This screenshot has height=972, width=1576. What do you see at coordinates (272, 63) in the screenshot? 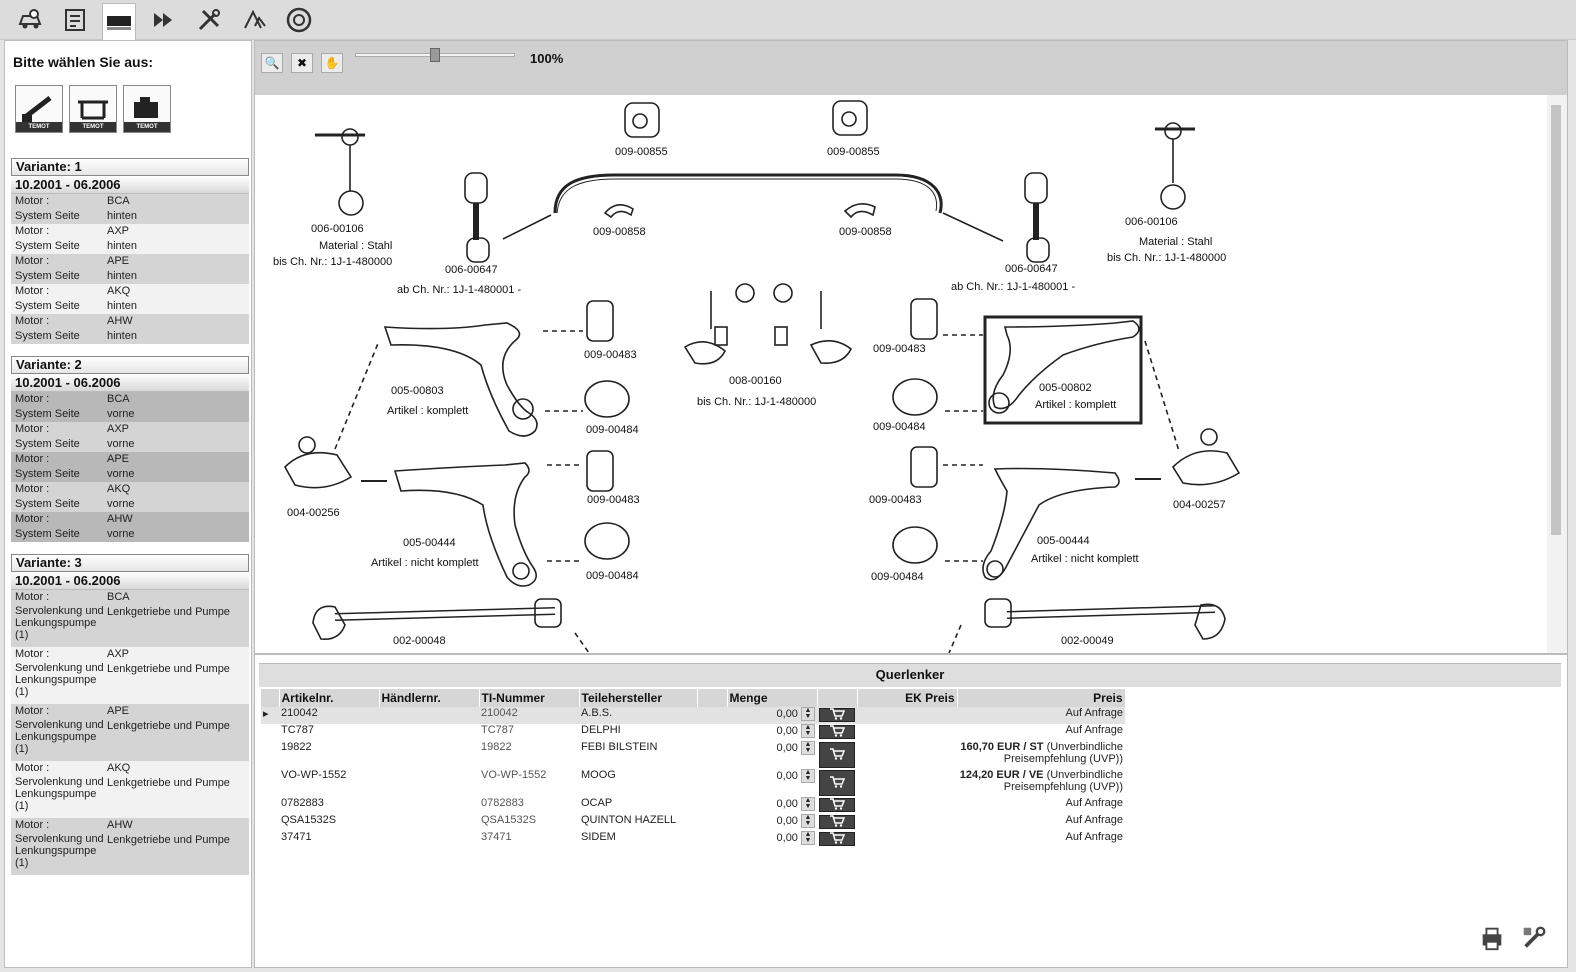
I see `zoom-icon: 🔍` at bounding box center [272, 63].